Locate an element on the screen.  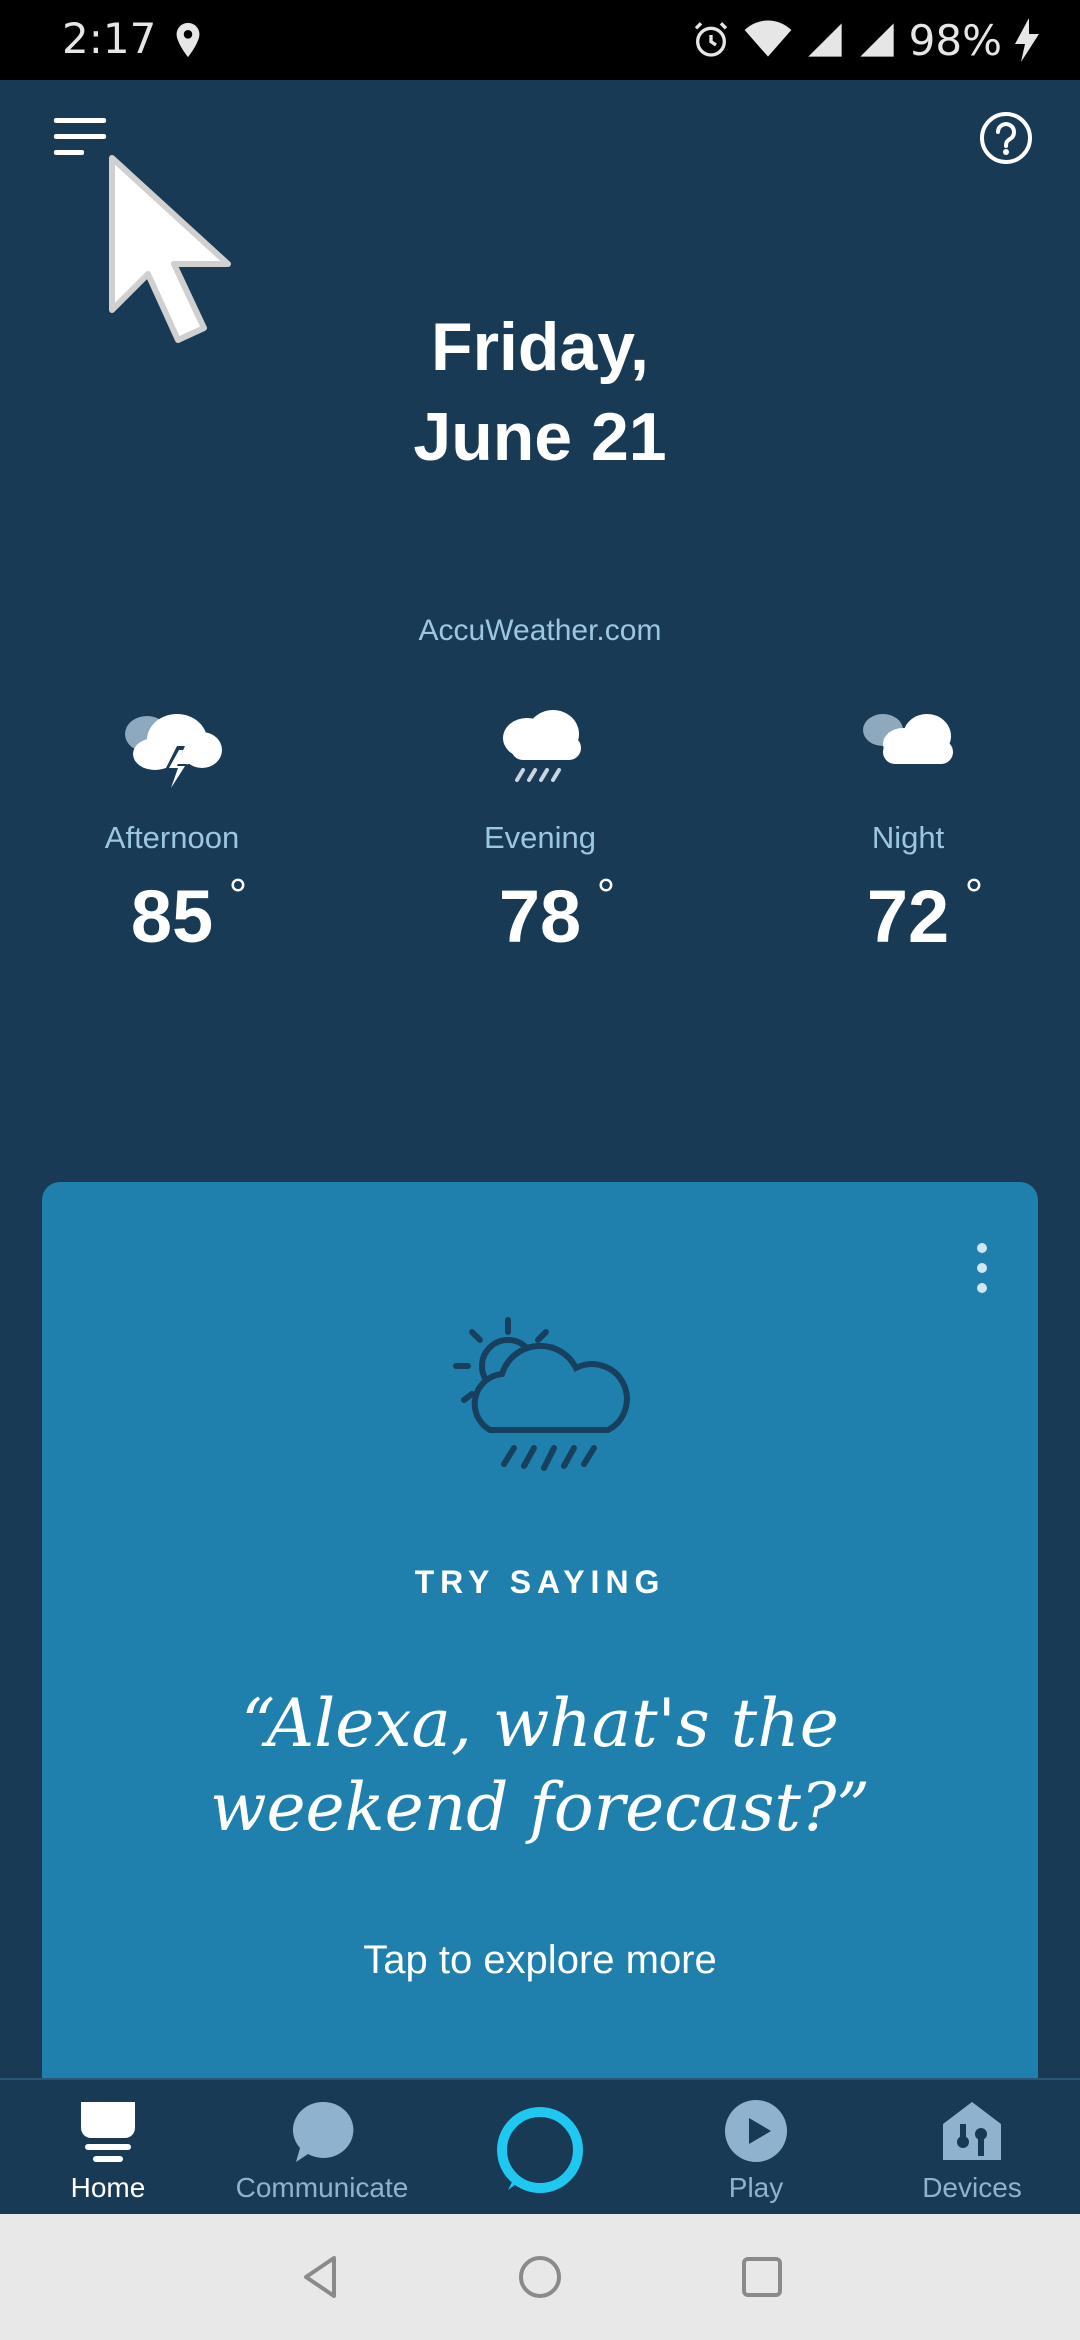
home-circle-icon is located at coordinates (540, 2277).